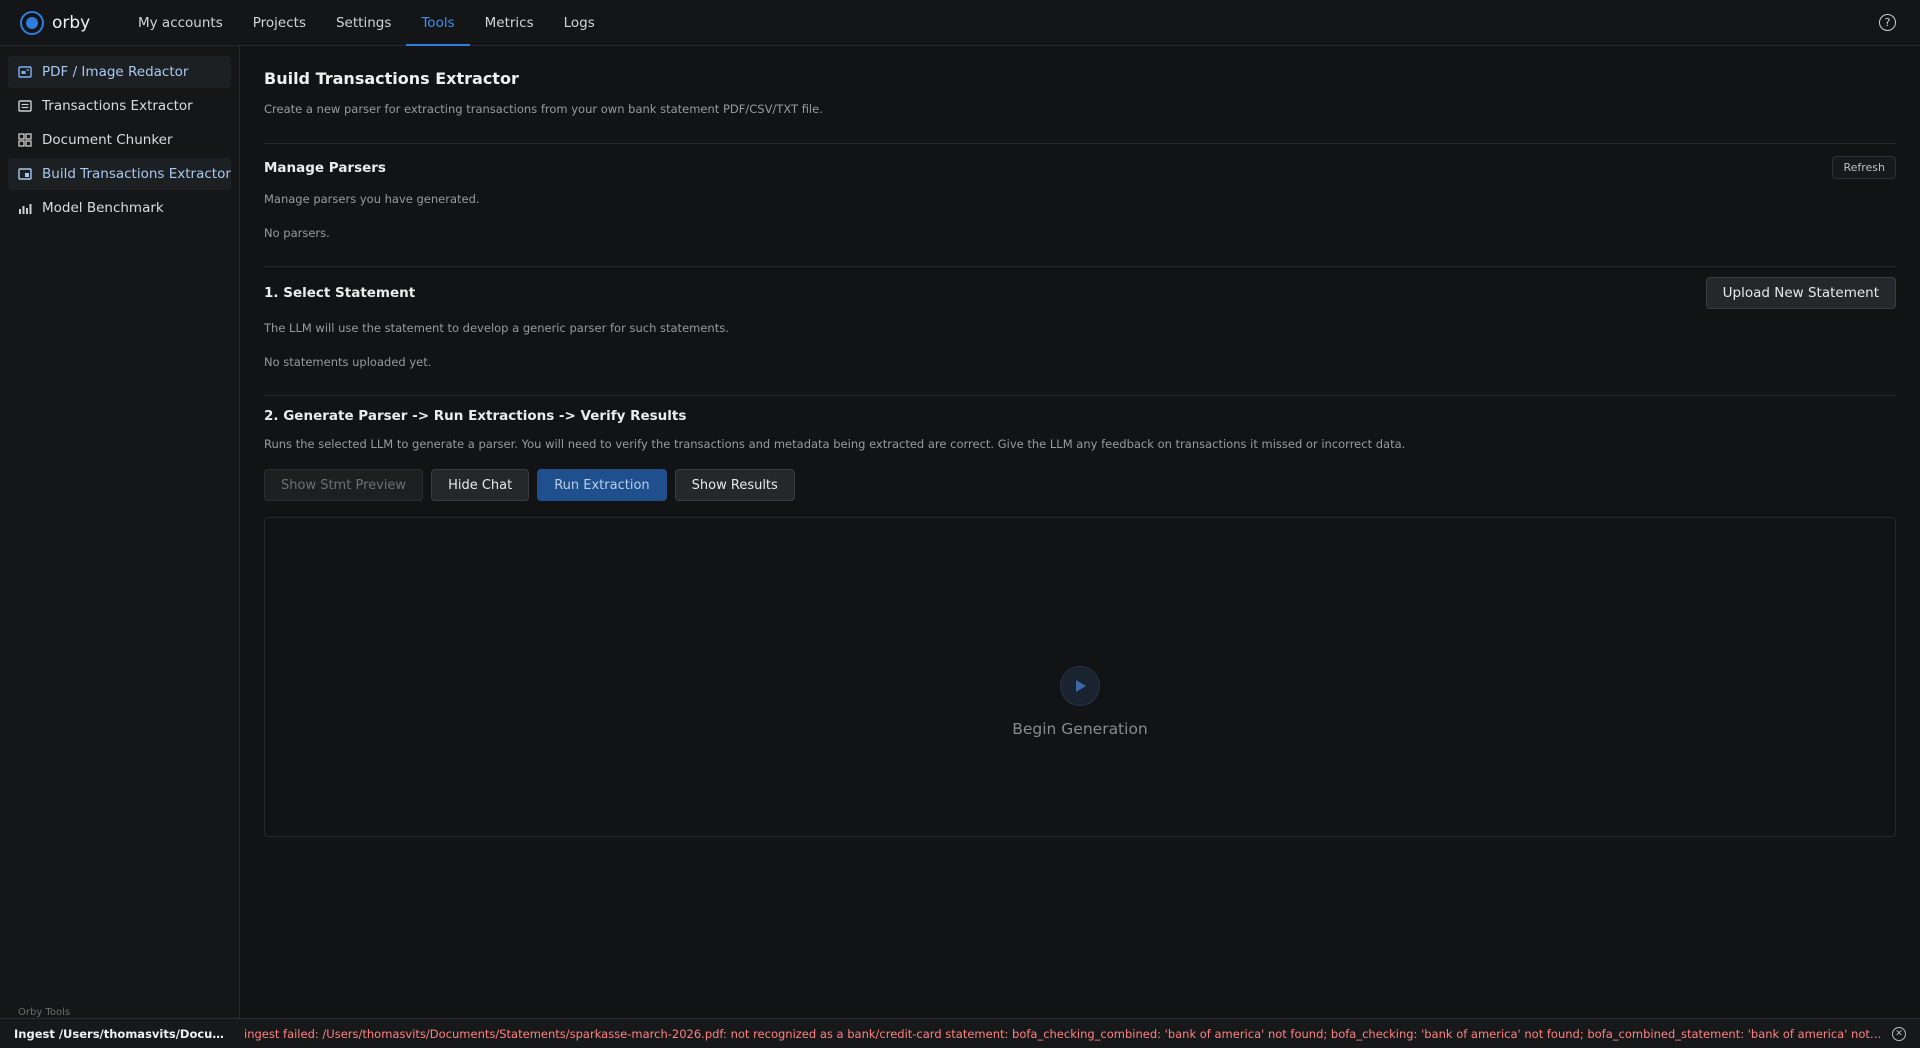  I want to click on orby-logo-icon, so click(32, 22).